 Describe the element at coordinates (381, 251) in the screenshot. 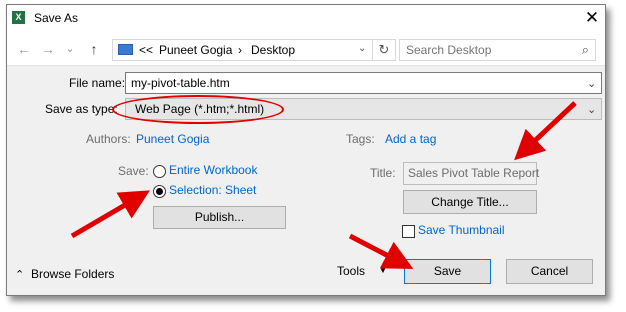

I see `arrow-to-save` at that location.